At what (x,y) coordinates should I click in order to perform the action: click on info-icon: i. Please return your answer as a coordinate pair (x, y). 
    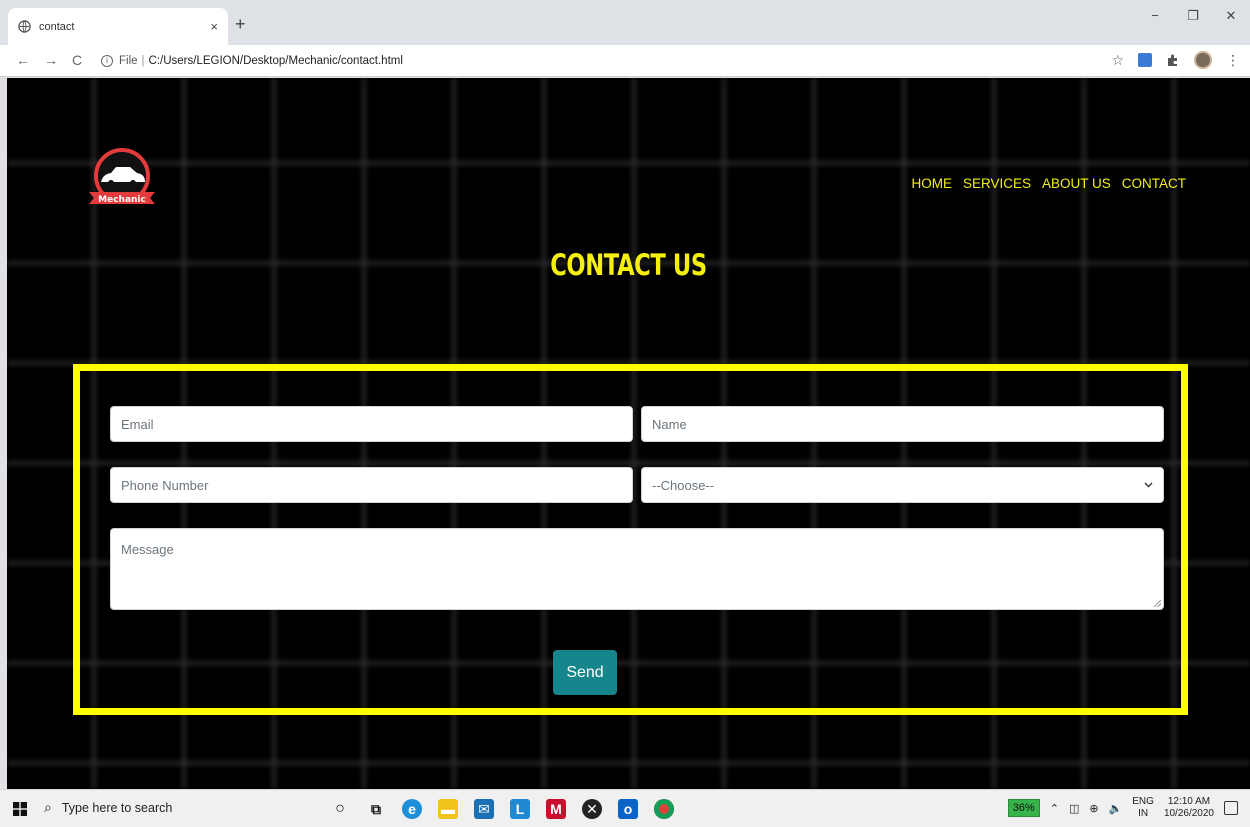
    Looking at the image, I should click on (107, 61).